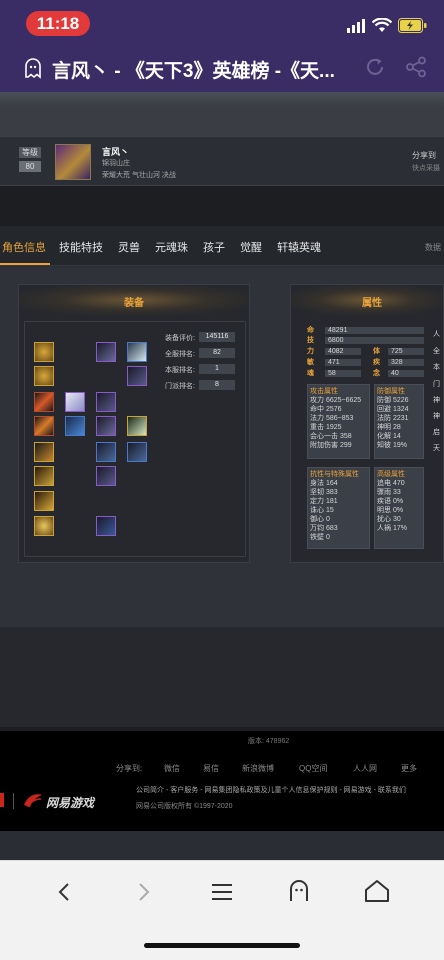 The image size is (444, 960). I want to click on tab-soul-beads: 元魂珠, so click(171, 247).